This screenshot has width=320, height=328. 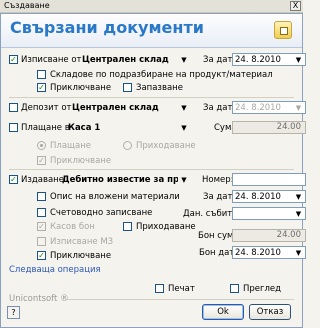 I want to click on receipt-sum-field: 24.00, so click(x=269, y=235).